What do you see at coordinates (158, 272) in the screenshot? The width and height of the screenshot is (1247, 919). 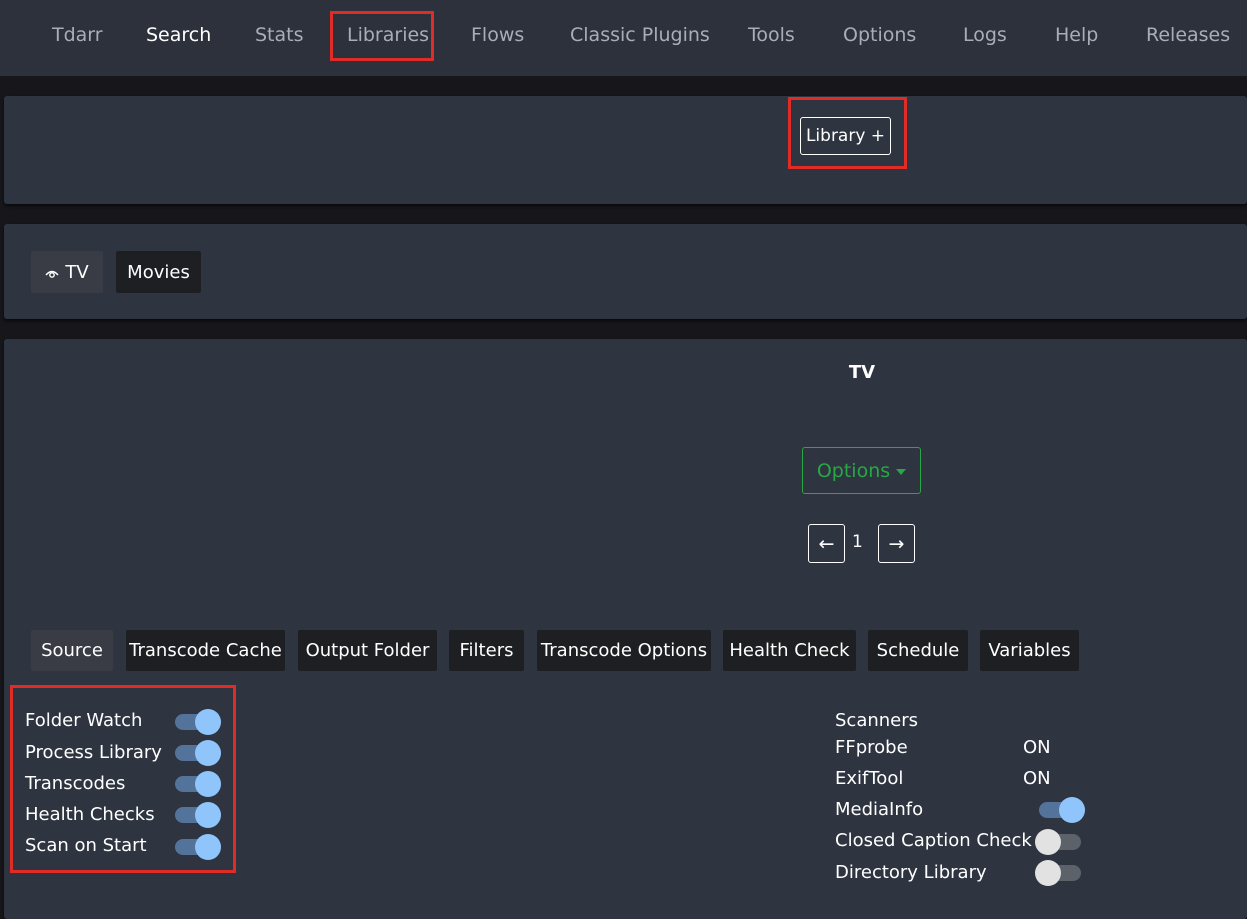 I see `library-tab-movies: Movies` at bounding box center [158, 272].